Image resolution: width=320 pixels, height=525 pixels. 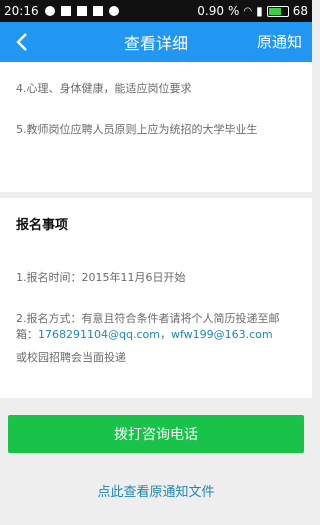 What do you see at coordinates (210, 11) in the screenshot?
I see `network-speed: 0.90` at bounding box center [210, 11].